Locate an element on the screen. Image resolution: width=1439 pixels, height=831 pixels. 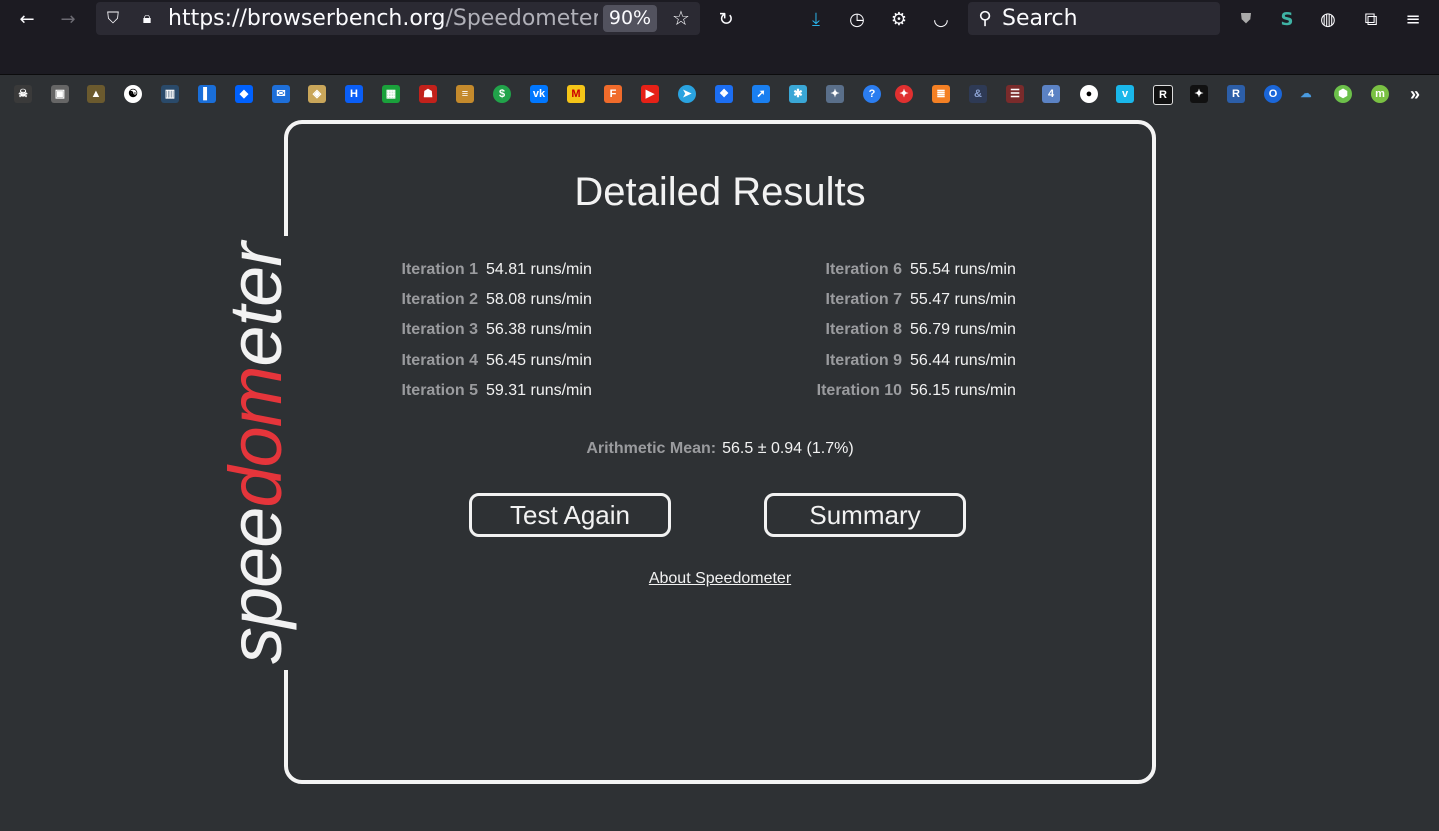
about-speedometer-link: About Speedometer is located at coordinates (720, 578).